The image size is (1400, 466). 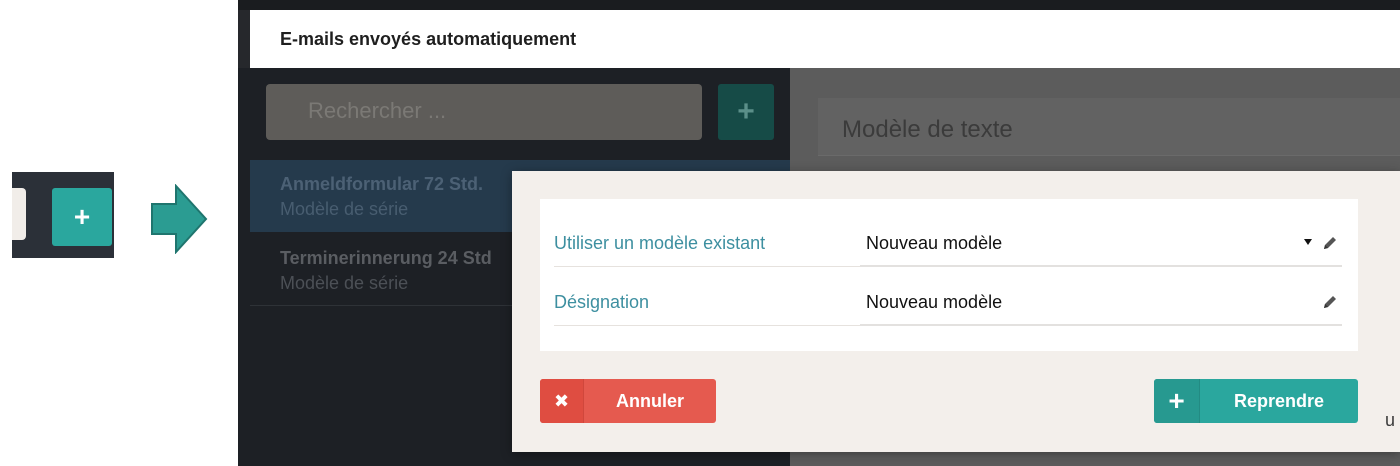 I want to click on zoomed-add-button: +, so click(x=82, y=217).